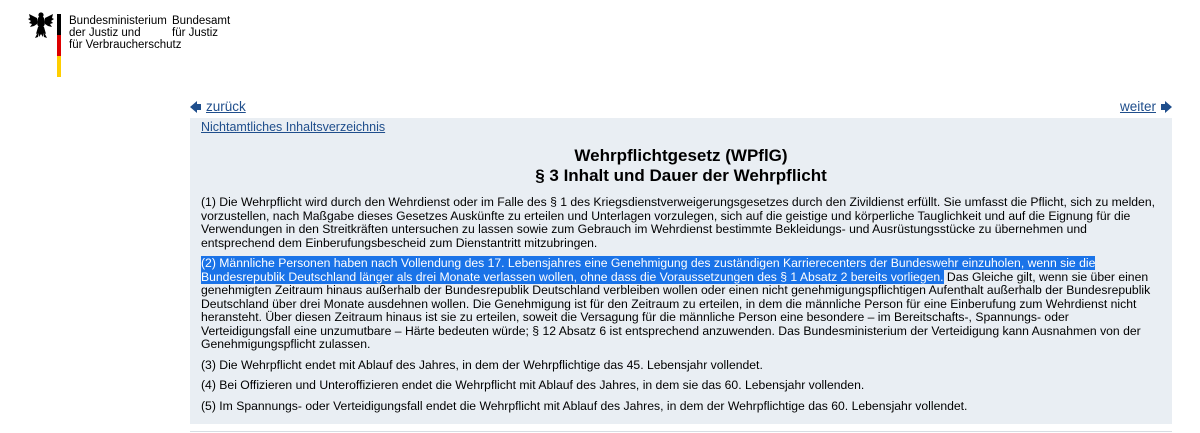 The image size is (1200, 433). What do you see at coordinates (125, 45) in the screenshot?
I see `ministry-line: für Verbraucherschutz` at bounding box center [125, 45].